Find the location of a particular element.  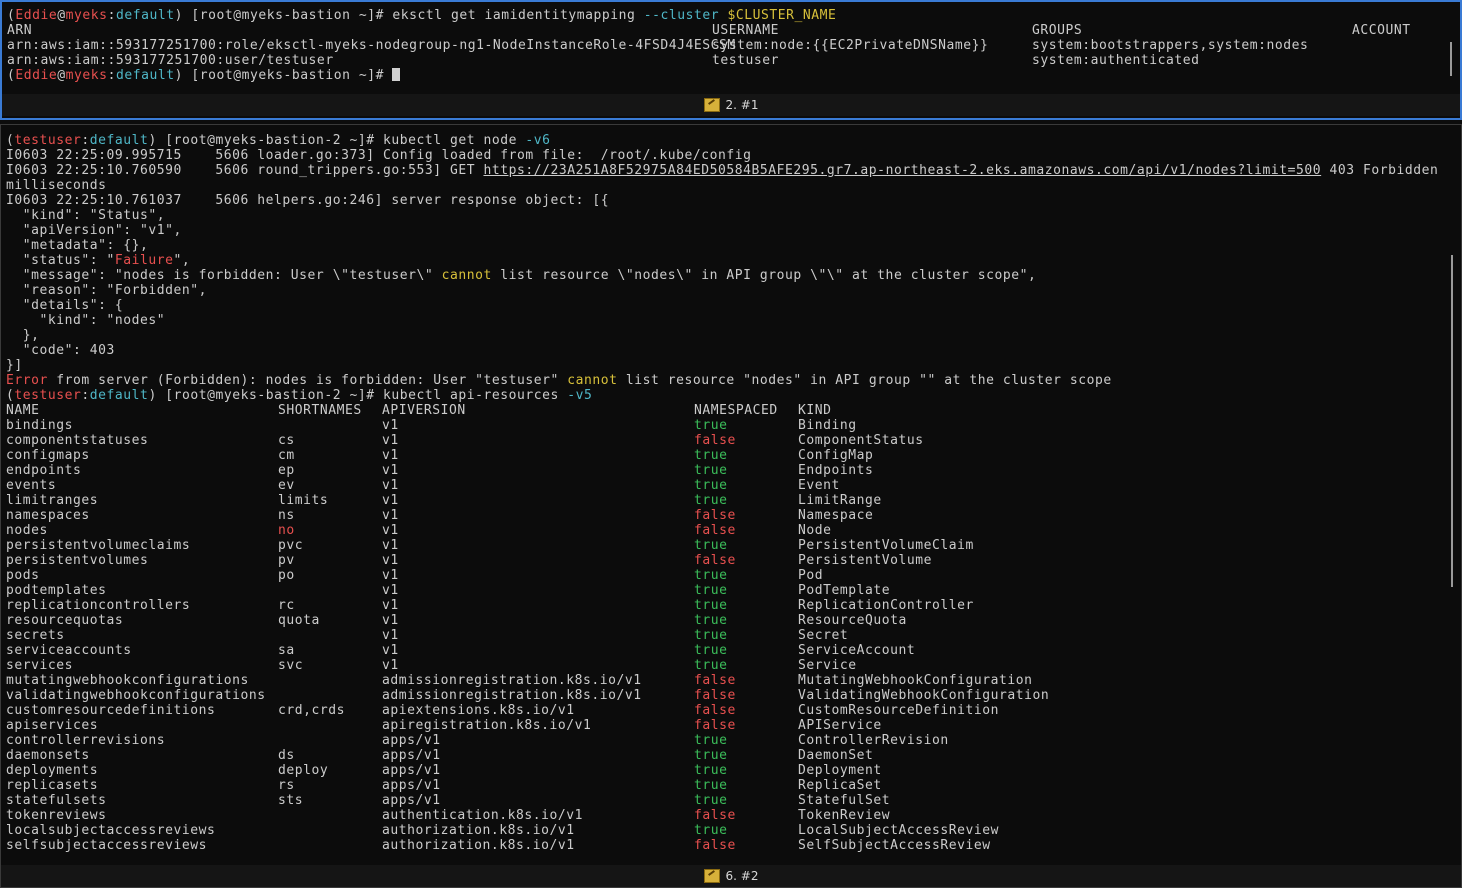

cell-name: customresourcedefinitions is located at coordinates (111, 710).